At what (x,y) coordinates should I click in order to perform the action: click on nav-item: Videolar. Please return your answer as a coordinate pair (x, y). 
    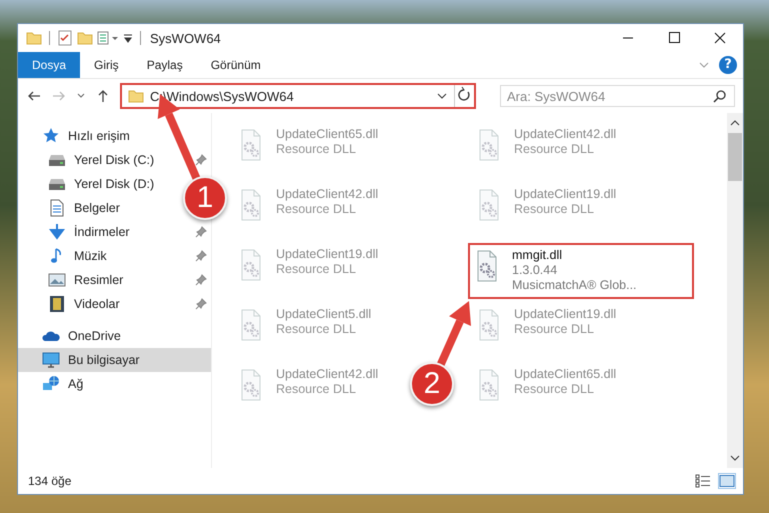
    Looking at the image, I should click on (97, 304).